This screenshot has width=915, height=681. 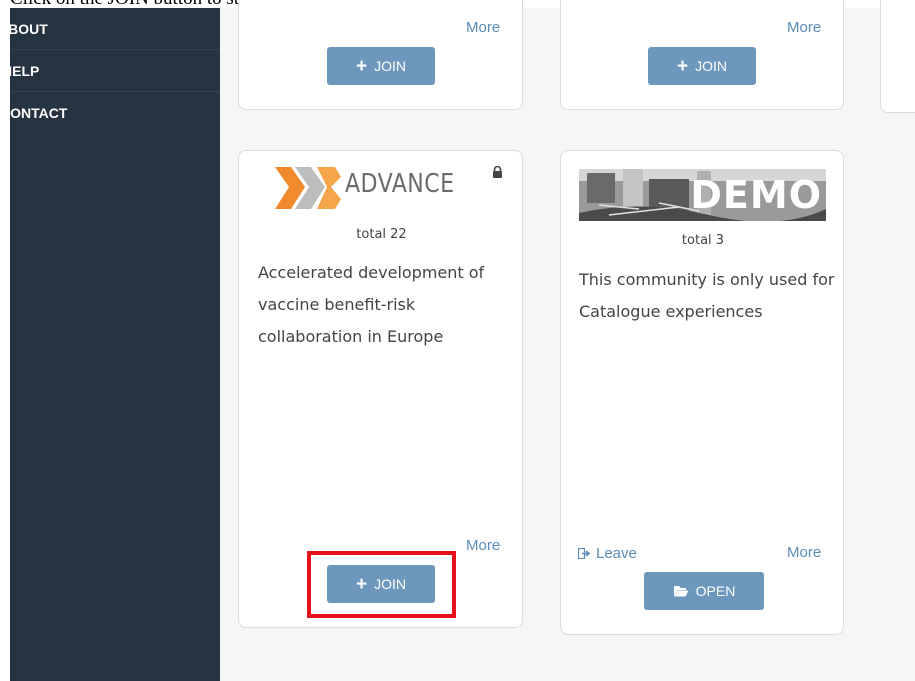 What do you see at coordinates (381, 234) in the screenshot?
I see `member-total: total 22` at bounding box center [381, 234].